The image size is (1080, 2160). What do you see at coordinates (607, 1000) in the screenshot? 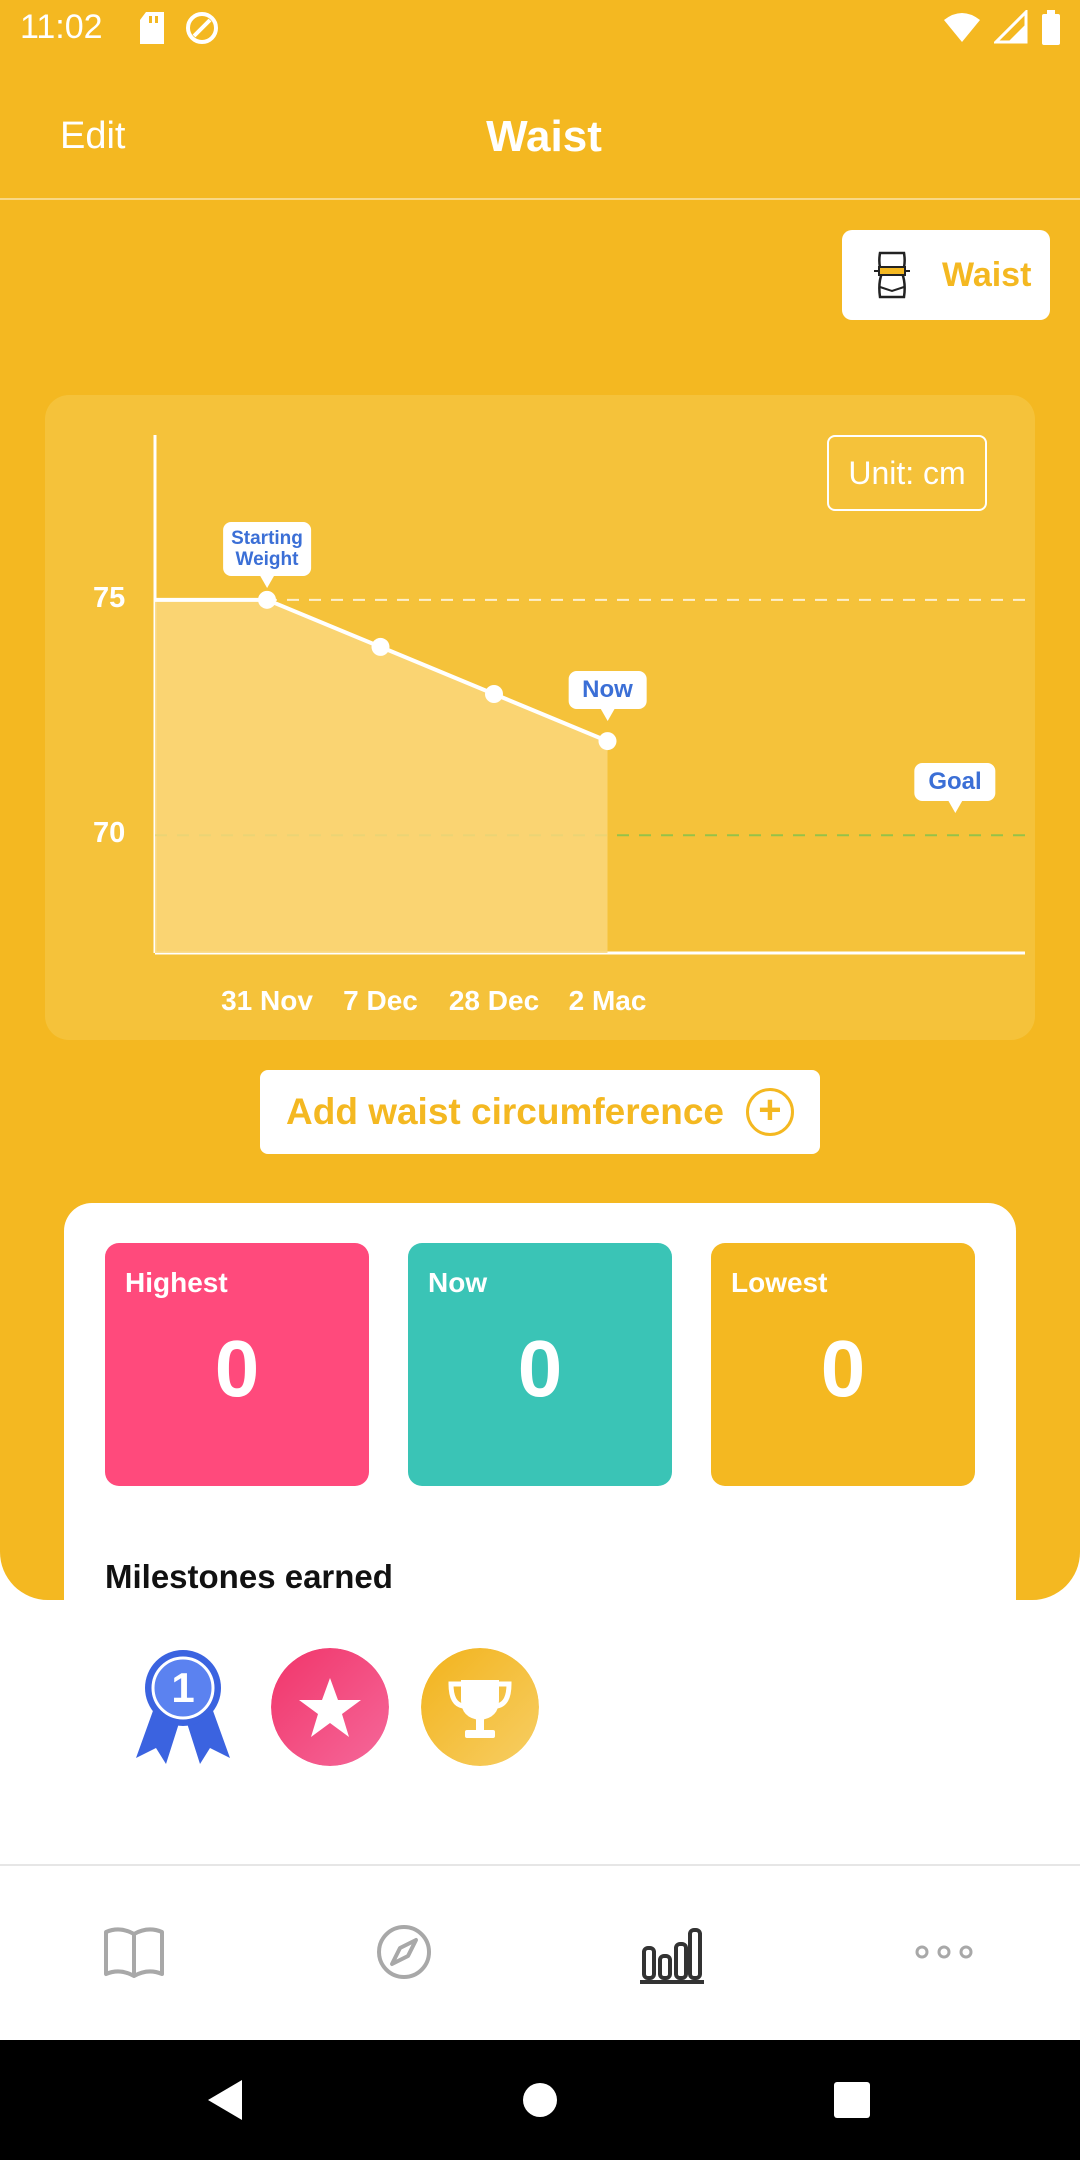
I see `x-tick-label: 2 Mac` at bounding box center [607, 1000].